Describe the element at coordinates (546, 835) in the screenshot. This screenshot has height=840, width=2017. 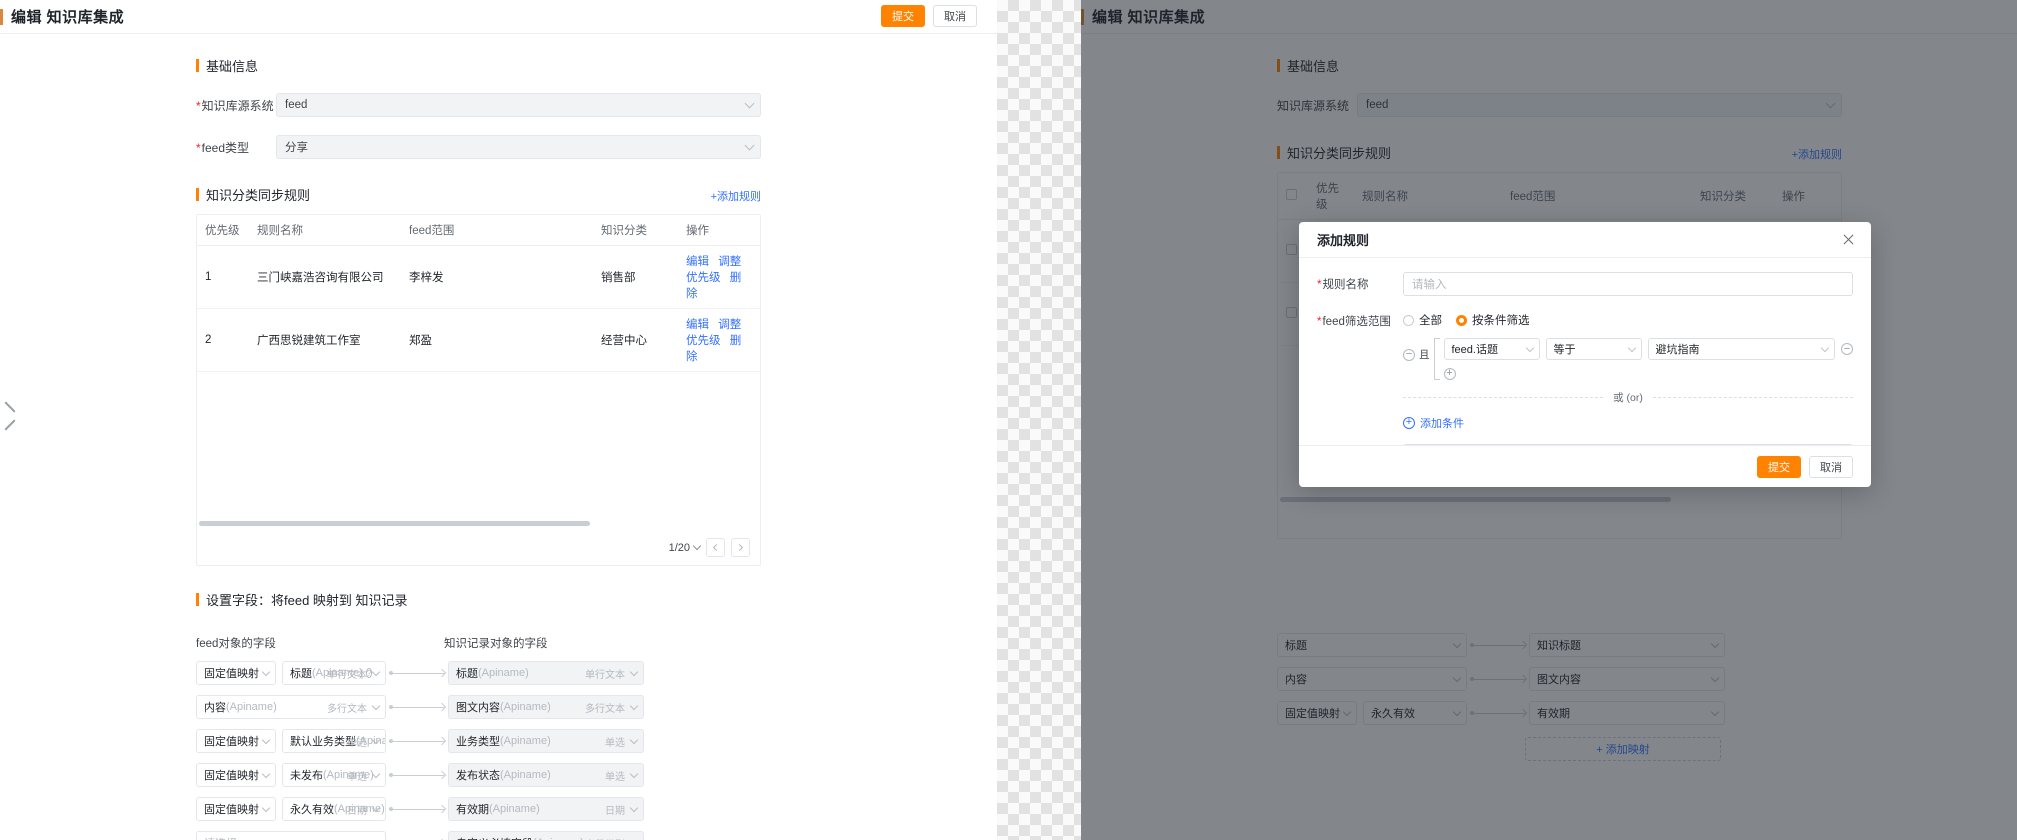
I see `target-field-select: 自定义必填字段(Apiname) 字段类型` at that location.